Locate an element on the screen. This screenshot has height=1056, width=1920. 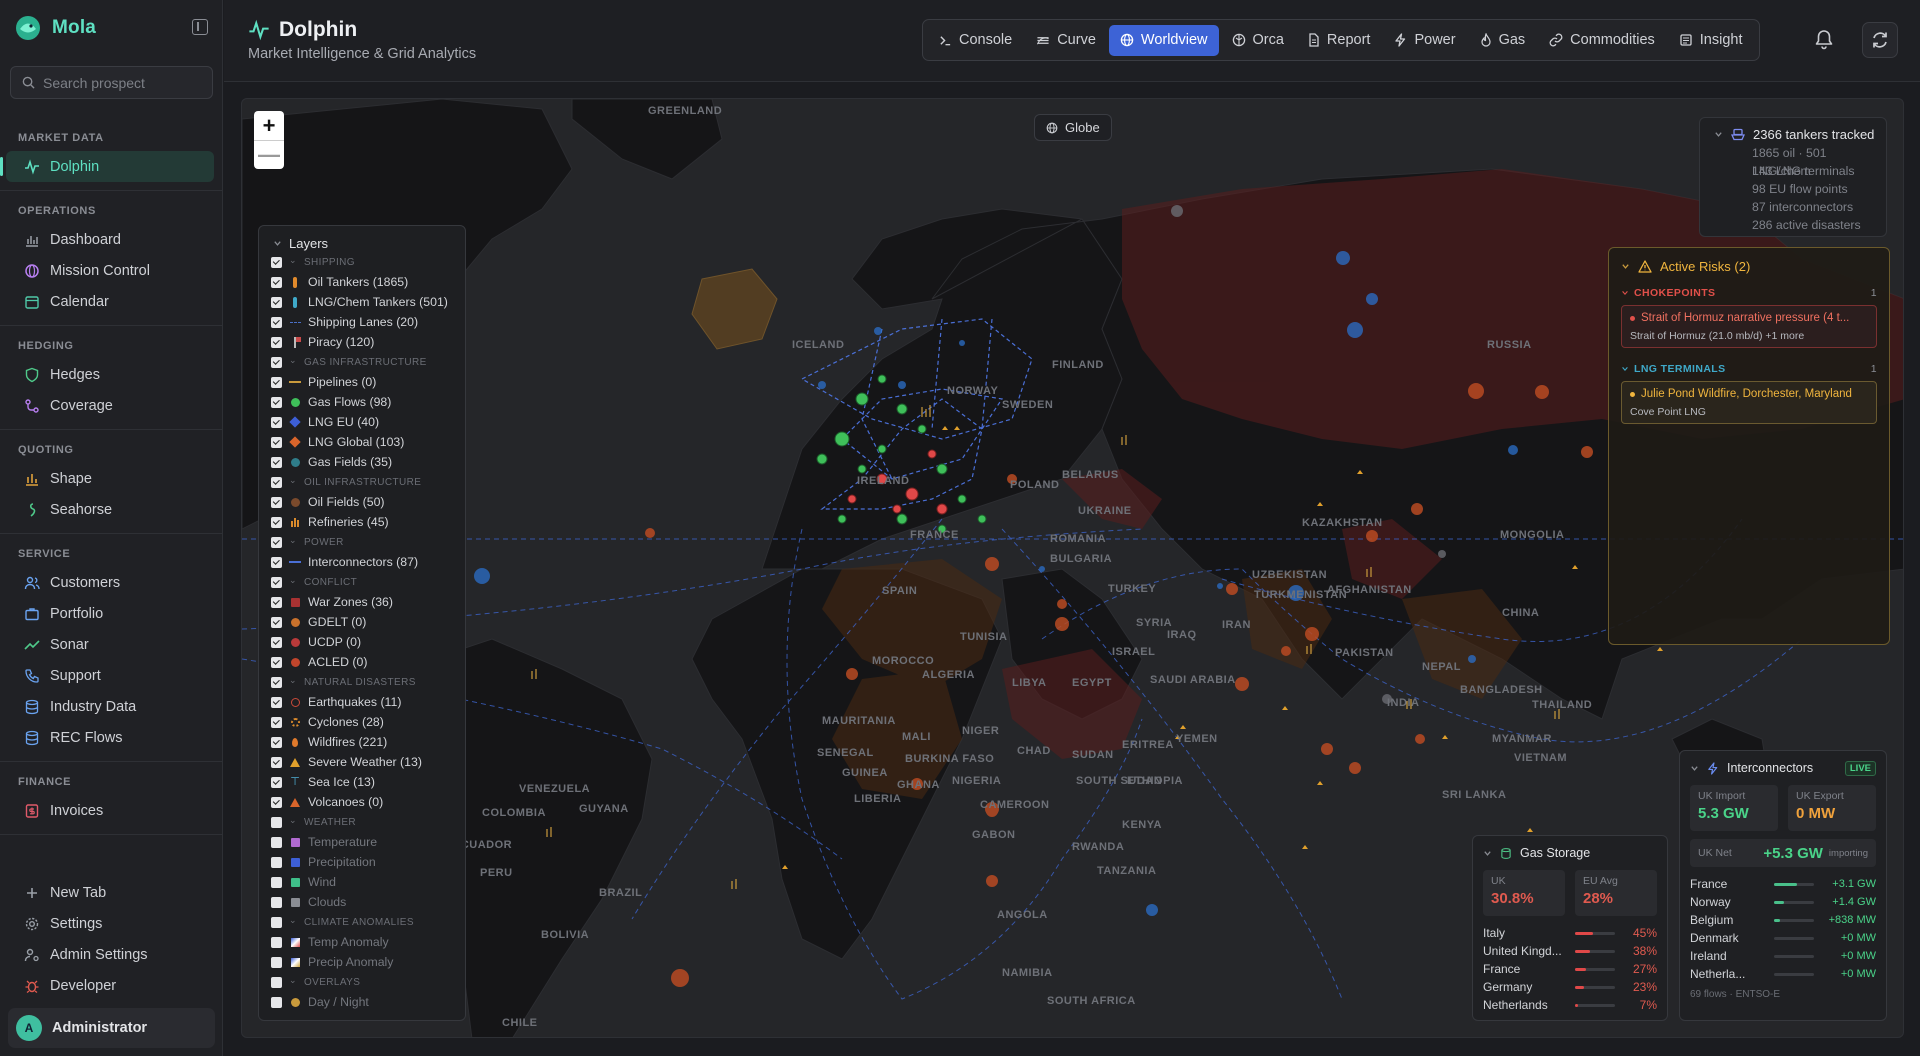
layer-toggle: LNG/Chem Tankers (501) is located at coordinates (368, 302).